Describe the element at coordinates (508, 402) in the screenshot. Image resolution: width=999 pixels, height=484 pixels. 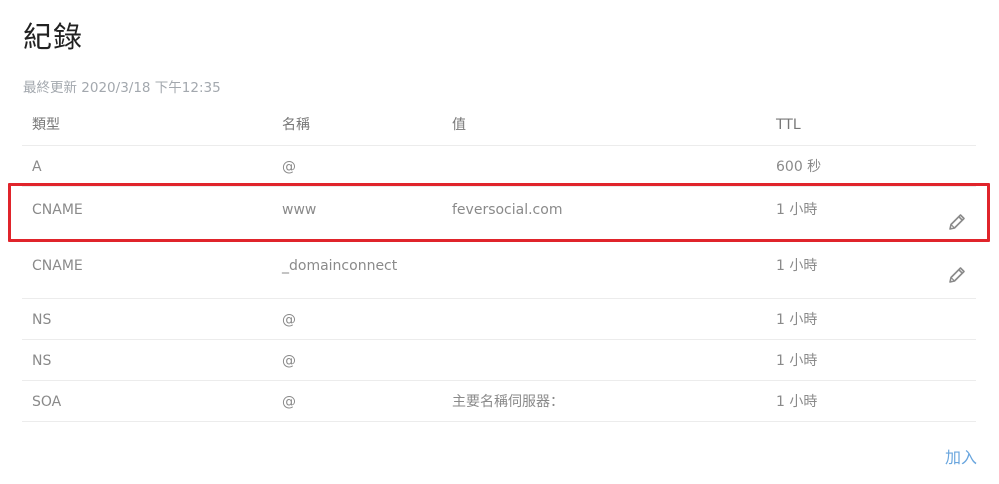
I see `record-value: 主要名稱伺服器：` at that location.